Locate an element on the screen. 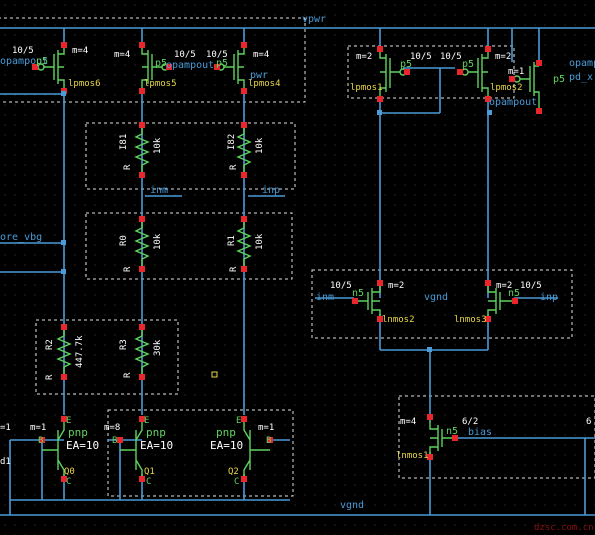 The image size is (595, 535). lpmos6-w: 10/5 is located at coordinates (23, 51).